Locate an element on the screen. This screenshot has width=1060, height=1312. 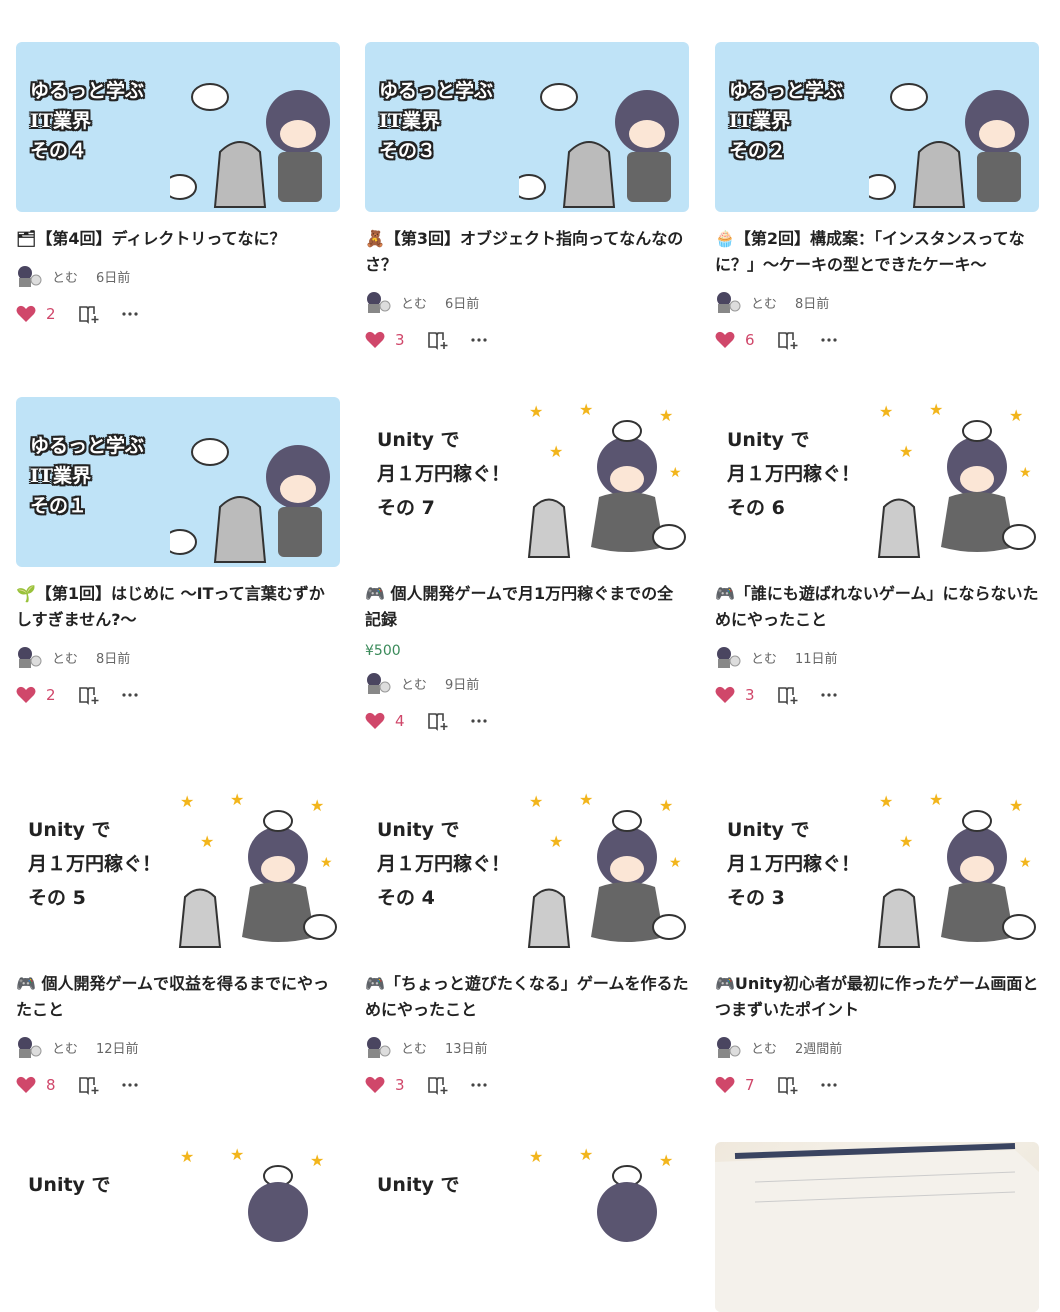
like-count: 3 is located at coordinates (400, 340).